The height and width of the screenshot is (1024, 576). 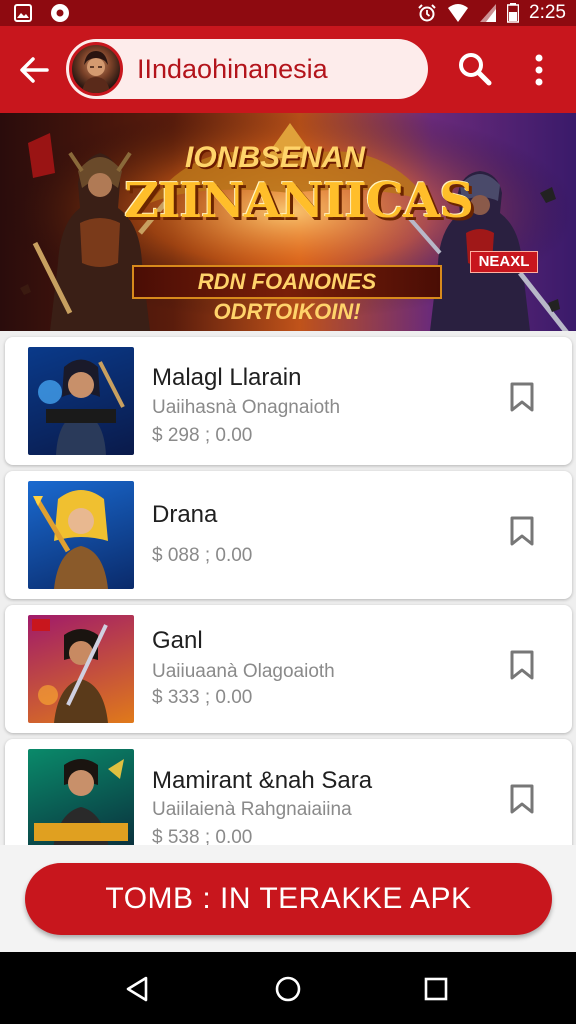 What do you see at coordinates (96, 69) in the screenshot?
I see `avatar` at bounding box center [96, 69].